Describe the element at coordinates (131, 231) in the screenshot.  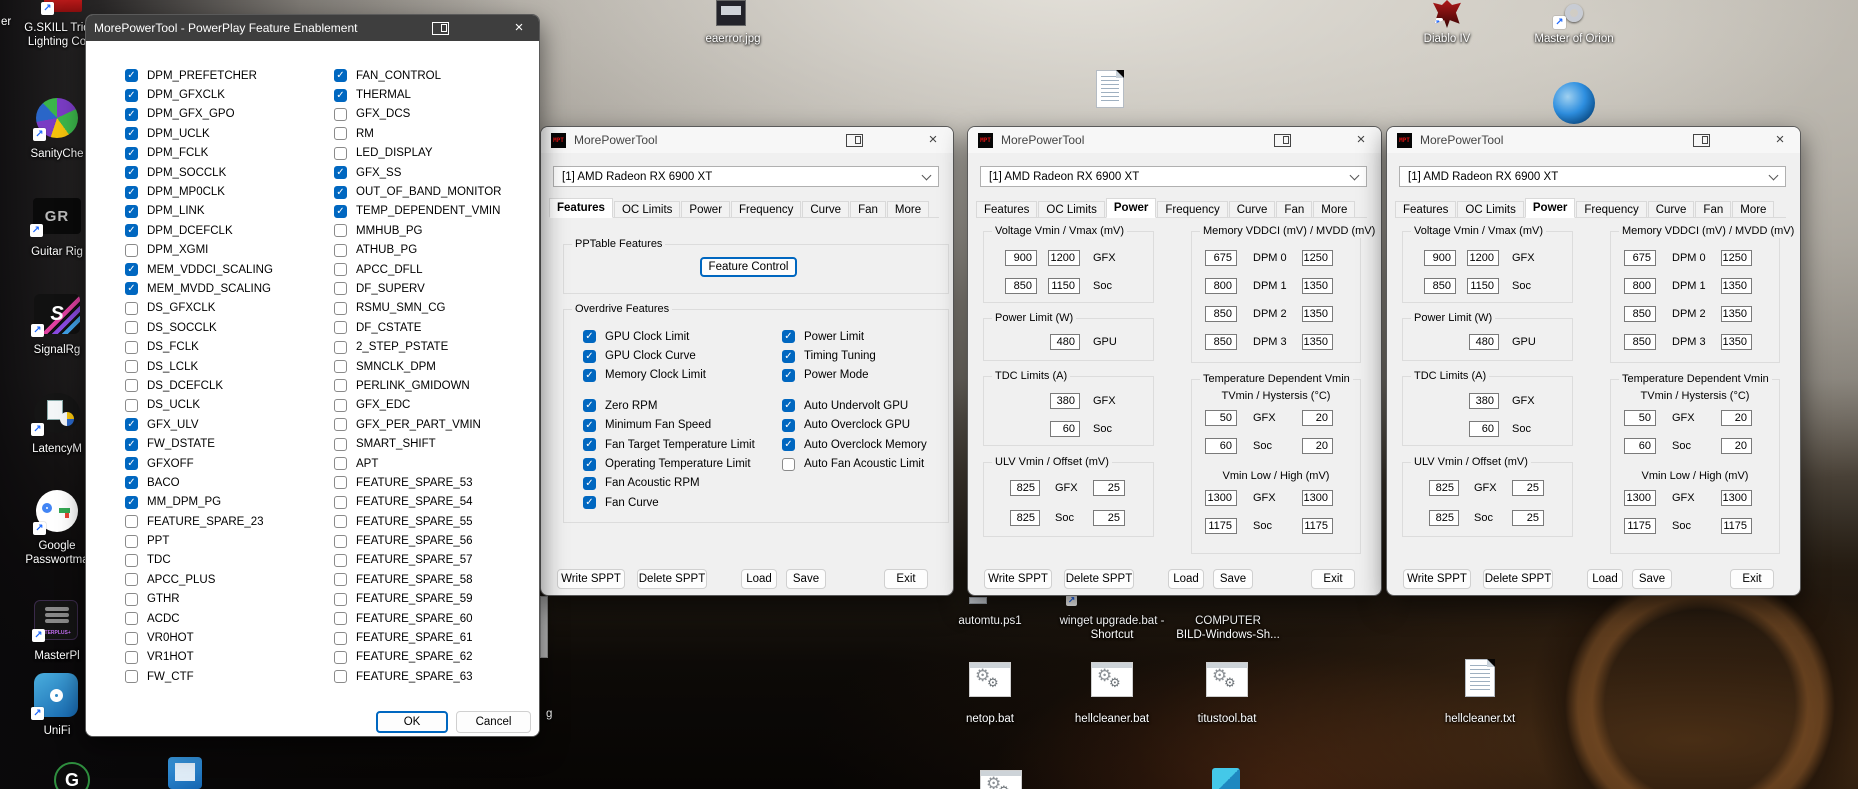
I see `checkbox-dpm-dcefclk: ✓` at that location.